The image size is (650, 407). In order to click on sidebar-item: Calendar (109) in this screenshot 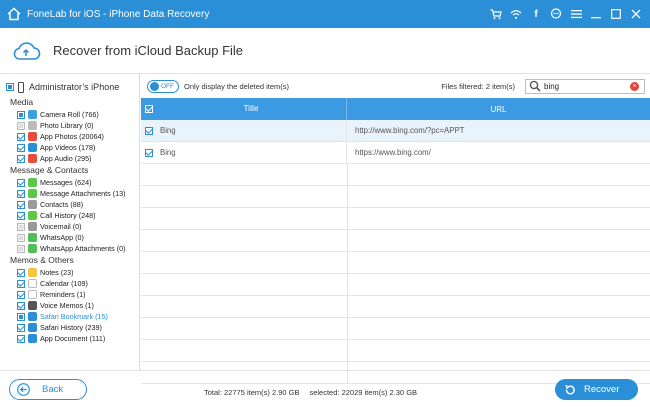, I will do `click(69, 283)`.